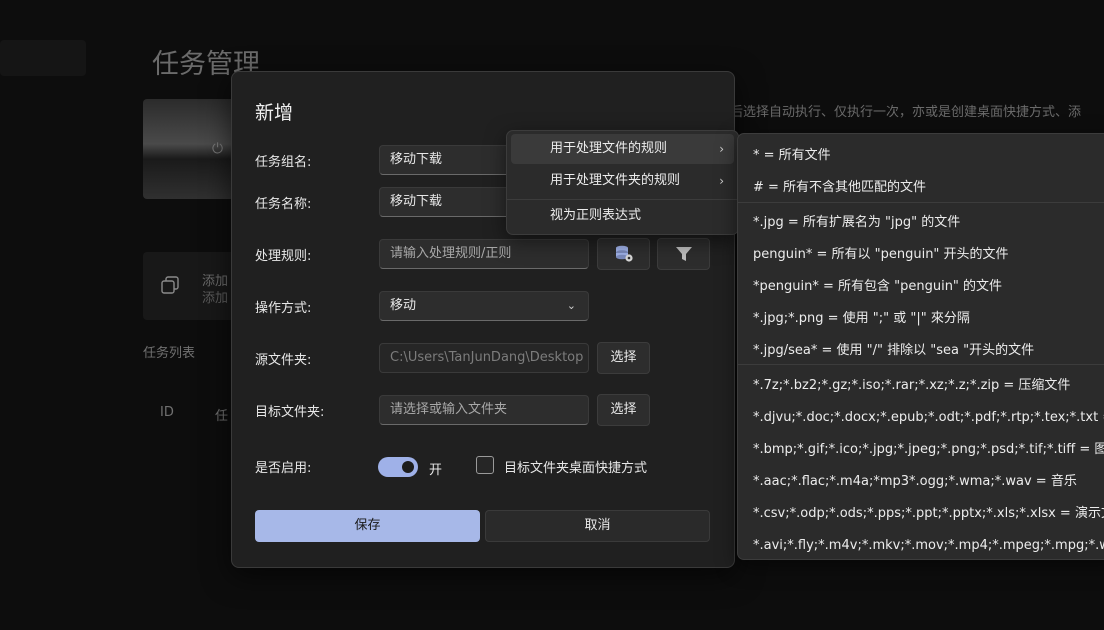 This screenshot has height=630, width=1104. What do you see at coordinates (283, 308) in the screenshot?
I see `operation-label: 操作方式:` at bounding box center [283, 308].